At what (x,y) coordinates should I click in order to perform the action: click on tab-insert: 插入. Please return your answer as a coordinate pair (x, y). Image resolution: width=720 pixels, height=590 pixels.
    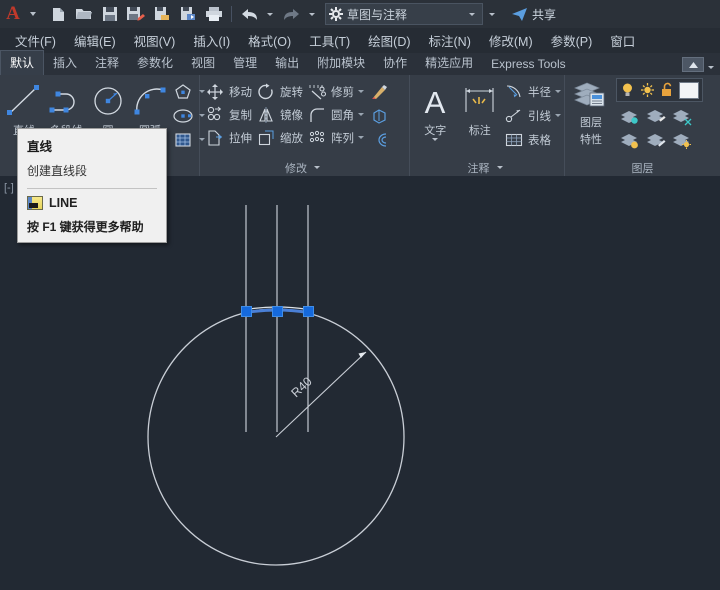
    Looking at the image, I should click on (65, 63).